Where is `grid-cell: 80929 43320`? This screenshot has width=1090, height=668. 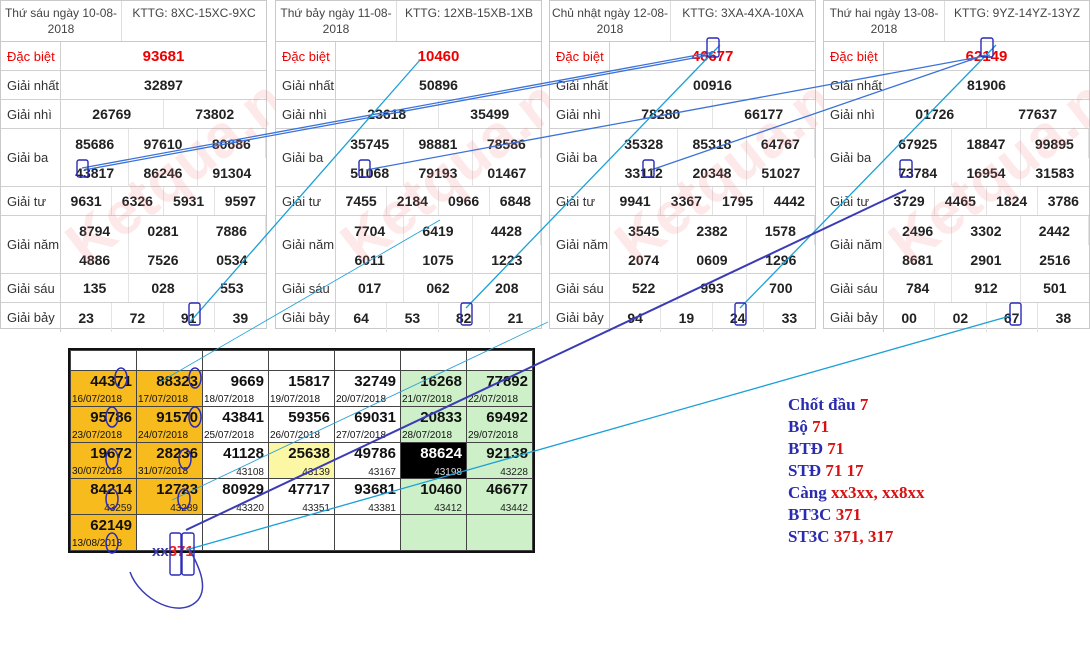 grid-cell: 80929 43320 is located at coordinates (235, 496).